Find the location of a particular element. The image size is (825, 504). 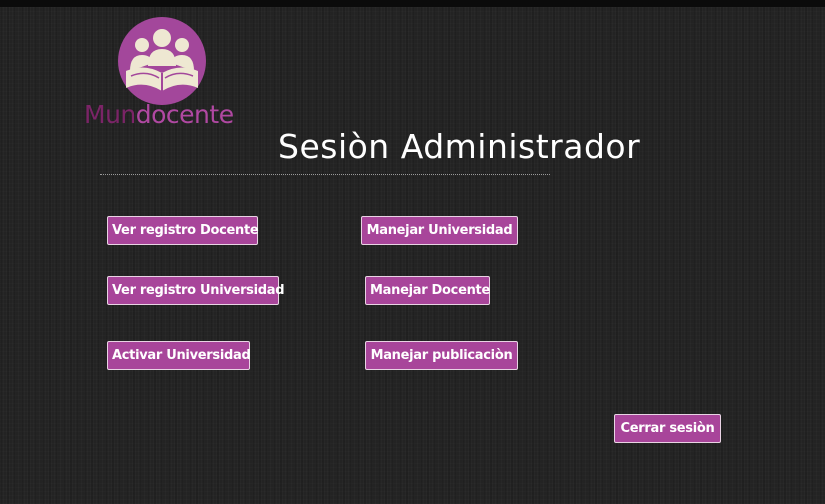

ver-registro-universidad-button: Ver registro Universidad is located at coordinates (196, 290).